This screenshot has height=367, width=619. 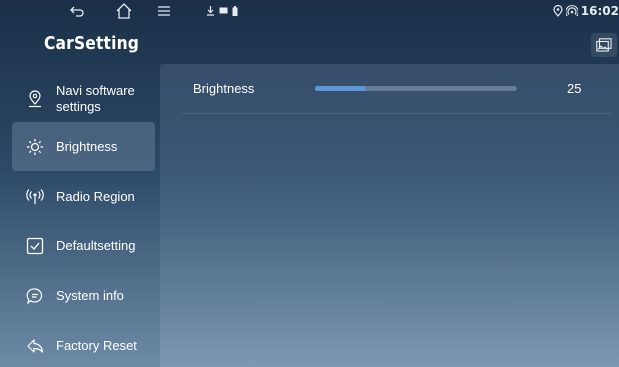 What do you see at coordinates (558, 11) in the screenshot?
I see `location-icon` at bounding box center [558, 11].